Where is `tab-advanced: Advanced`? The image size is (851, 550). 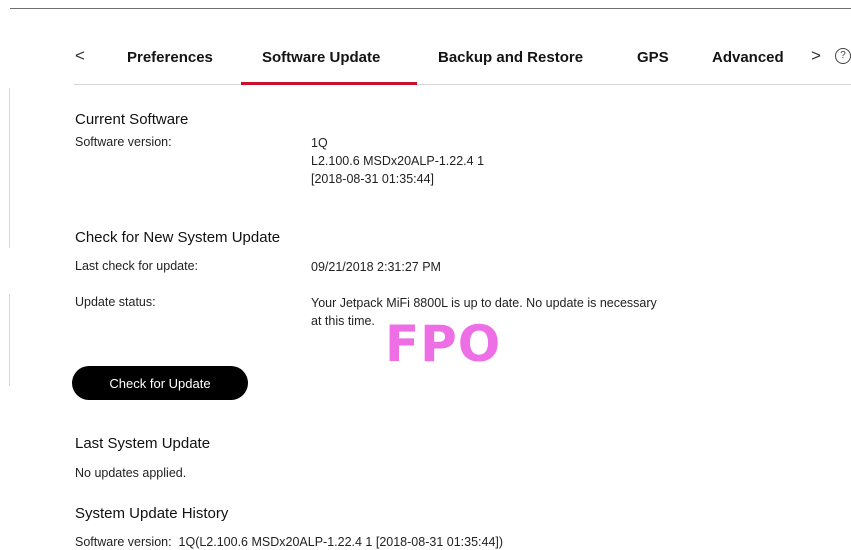
tab-advanced: Advanced is located at coordinates (748, 57).